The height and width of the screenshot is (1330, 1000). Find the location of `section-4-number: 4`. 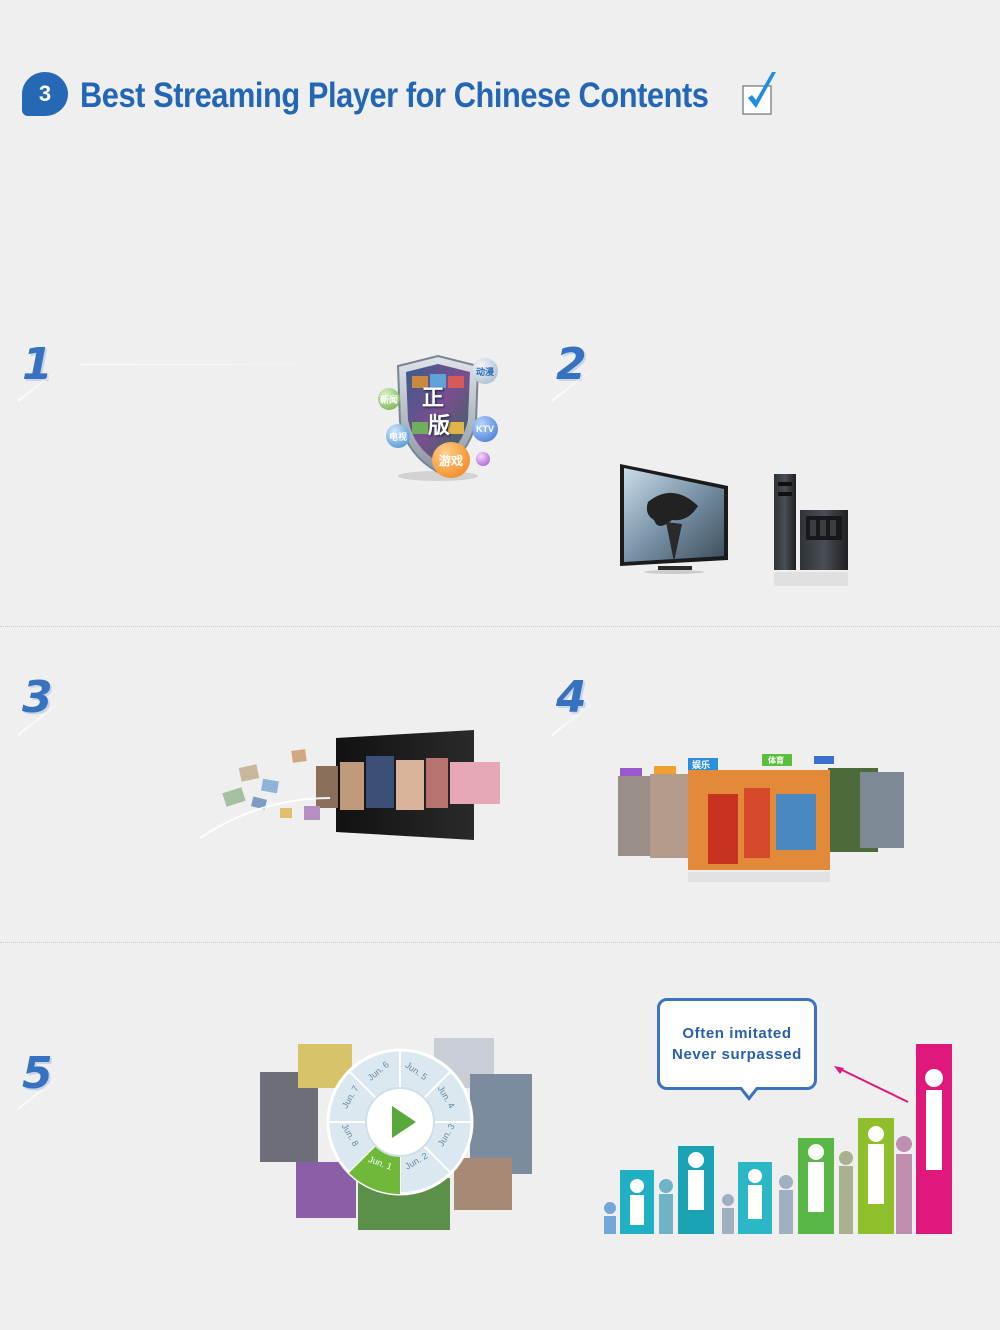

section-4-number: 4 is located at coordinates (571, 697).